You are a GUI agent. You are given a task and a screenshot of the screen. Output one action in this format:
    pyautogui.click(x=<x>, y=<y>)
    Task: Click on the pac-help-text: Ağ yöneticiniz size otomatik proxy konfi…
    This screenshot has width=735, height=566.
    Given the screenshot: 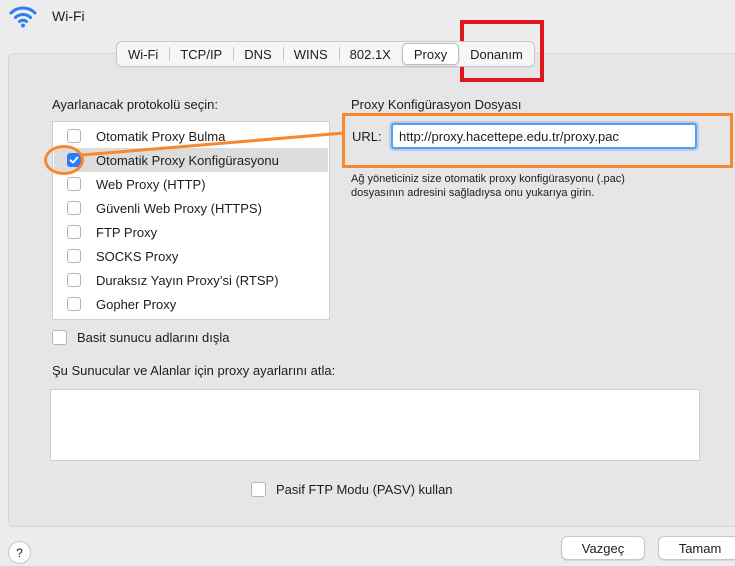 What is the action you would take?
    pyautogui.click(x=488, y=186)
    